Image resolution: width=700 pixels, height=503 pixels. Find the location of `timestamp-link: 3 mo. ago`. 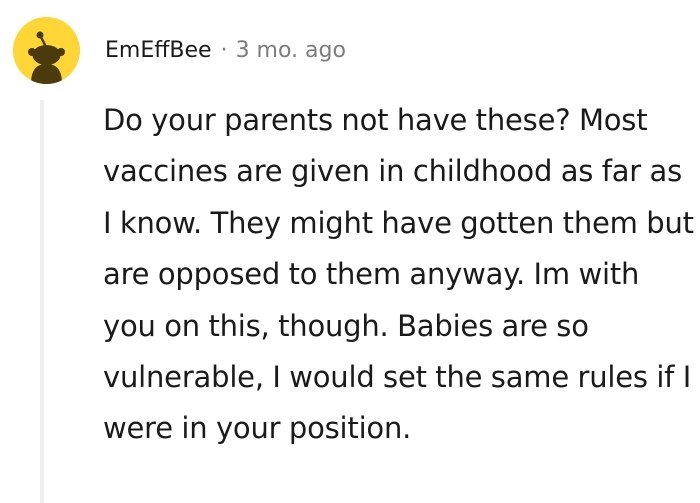

timestamp-link: 3 mo. ago is located at coordinates (291, 50).